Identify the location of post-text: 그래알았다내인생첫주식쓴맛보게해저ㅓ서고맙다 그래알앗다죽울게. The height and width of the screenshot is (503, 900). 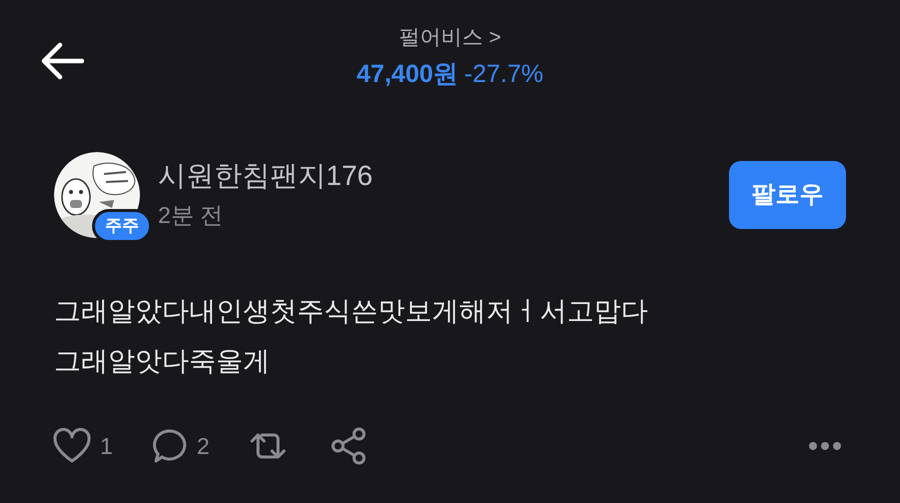
(351, 336).